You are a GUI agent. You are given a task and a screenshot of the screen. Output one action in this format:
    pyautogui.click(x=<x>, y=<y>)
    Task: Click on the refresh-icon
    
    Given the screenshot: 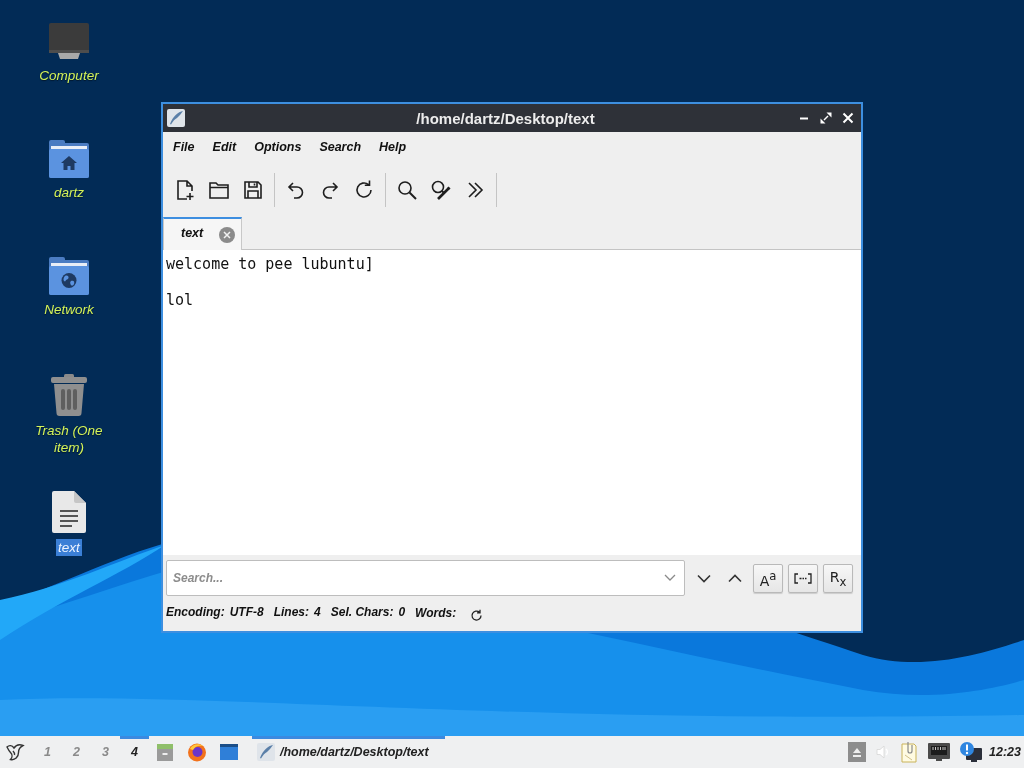 What is the action you would take?
    pyautogui.click(x=477, y=615)
    